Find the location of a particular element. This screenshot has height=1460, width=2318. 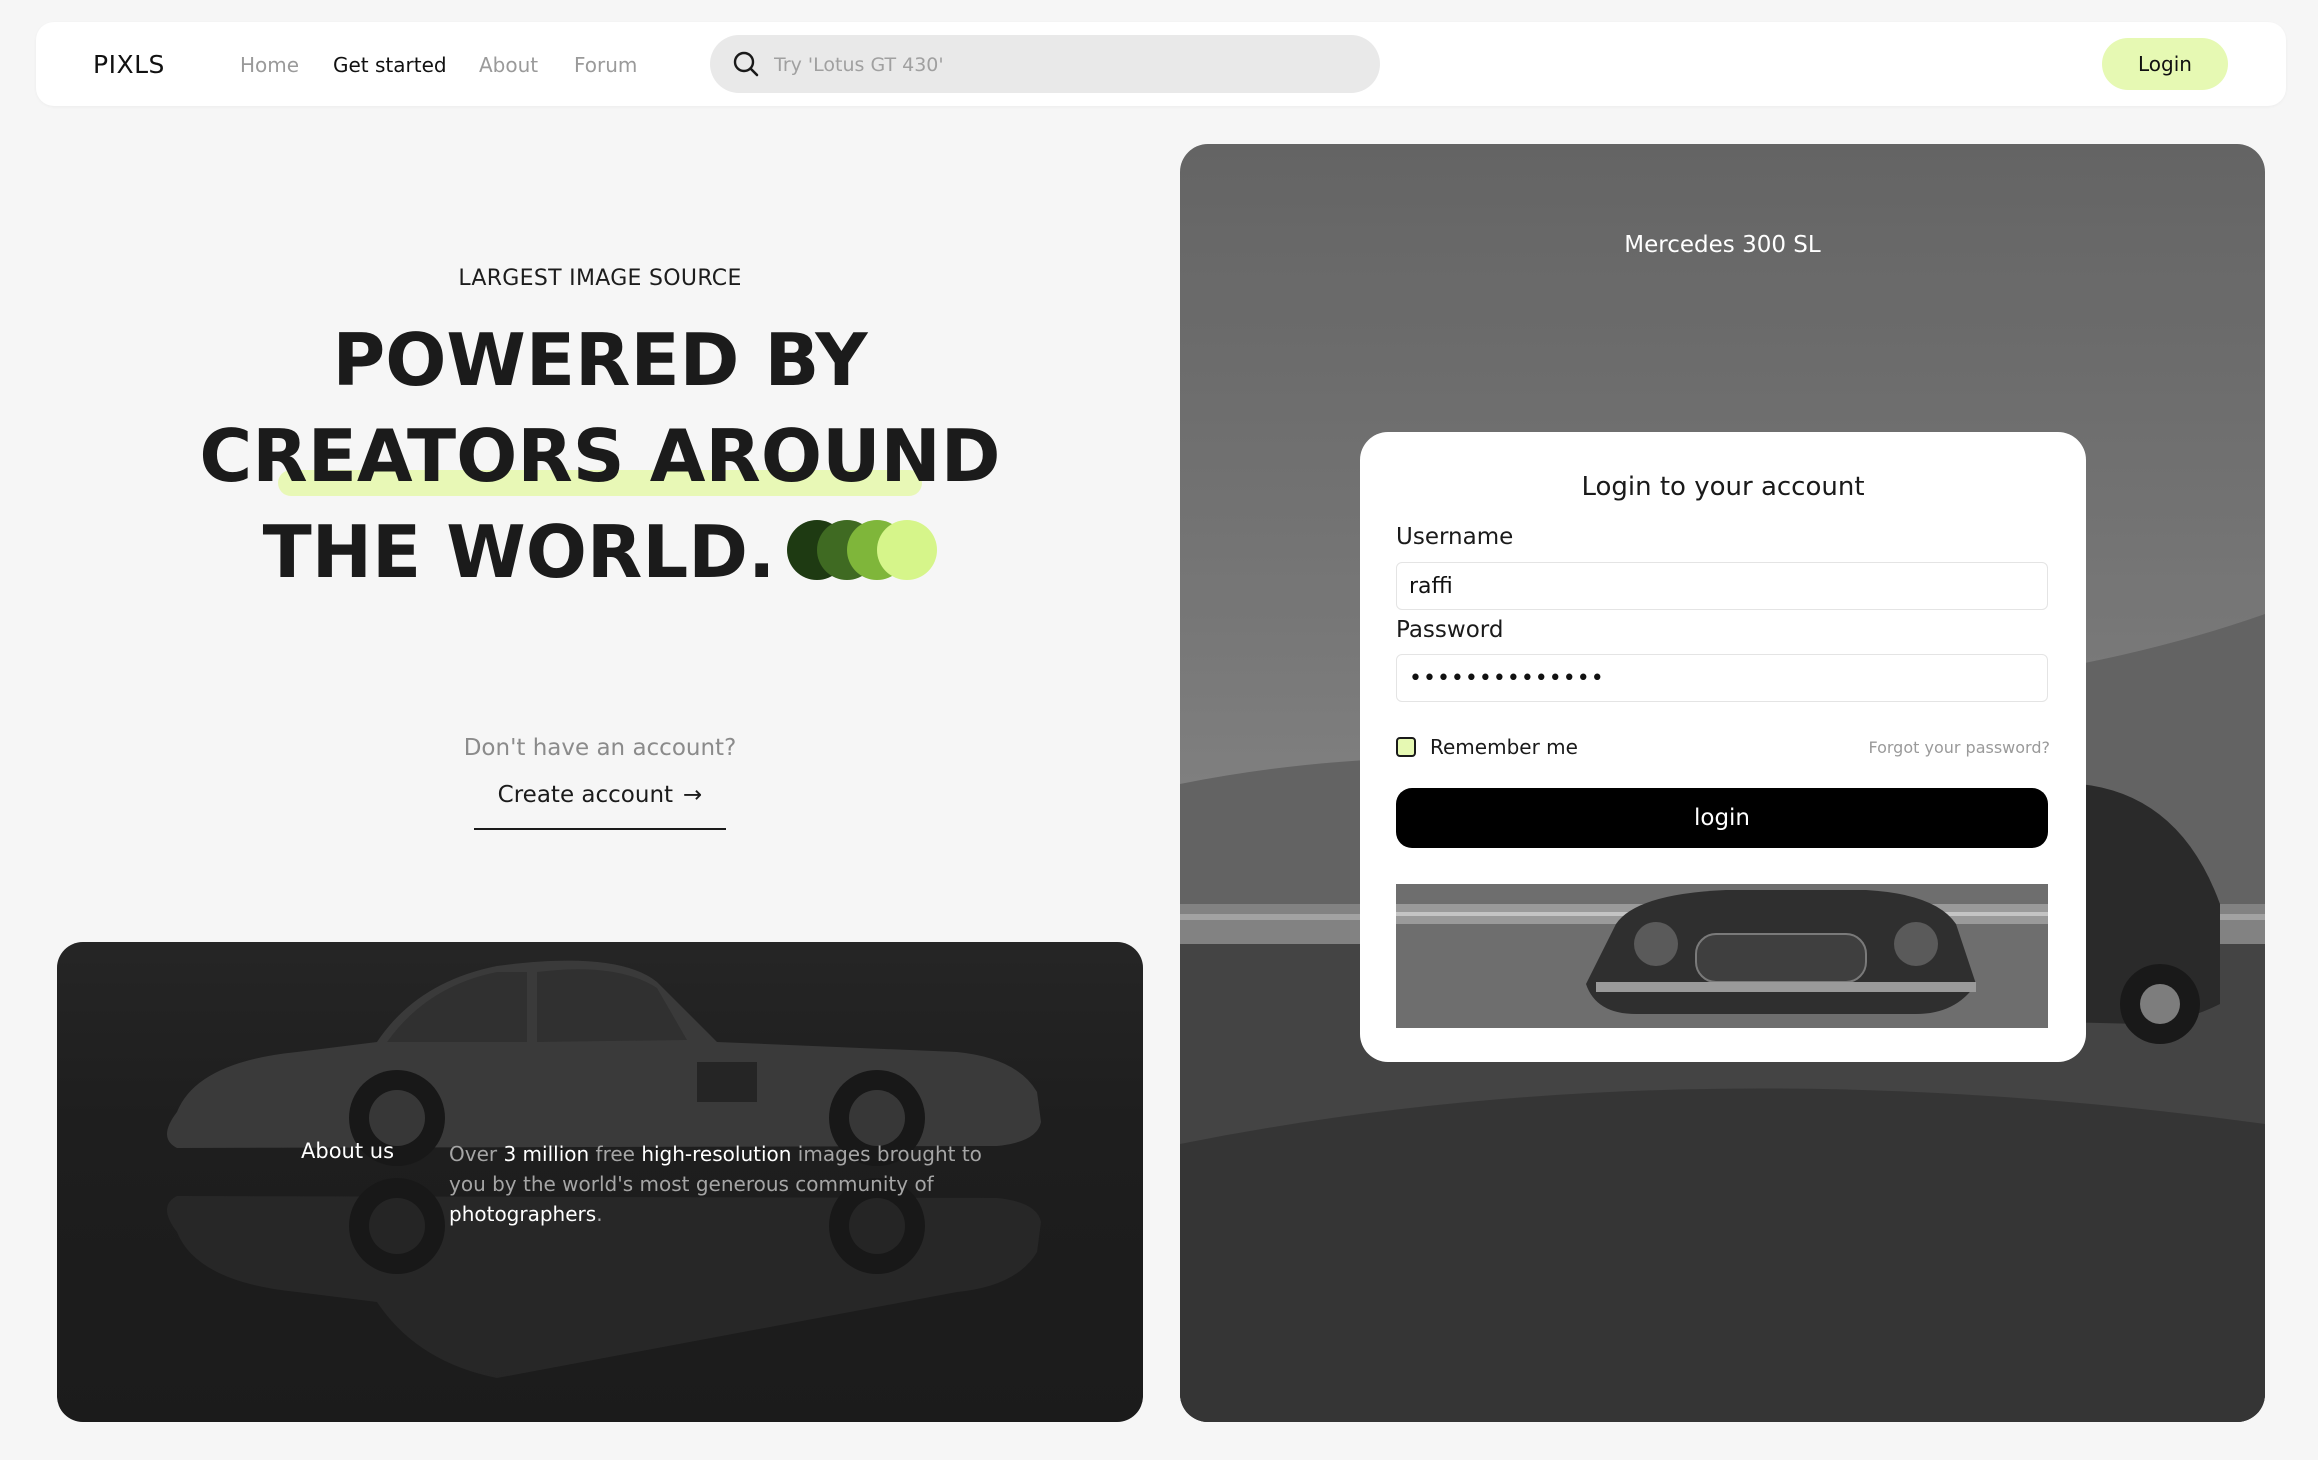

color-dots is located at coordinates (862, 551).